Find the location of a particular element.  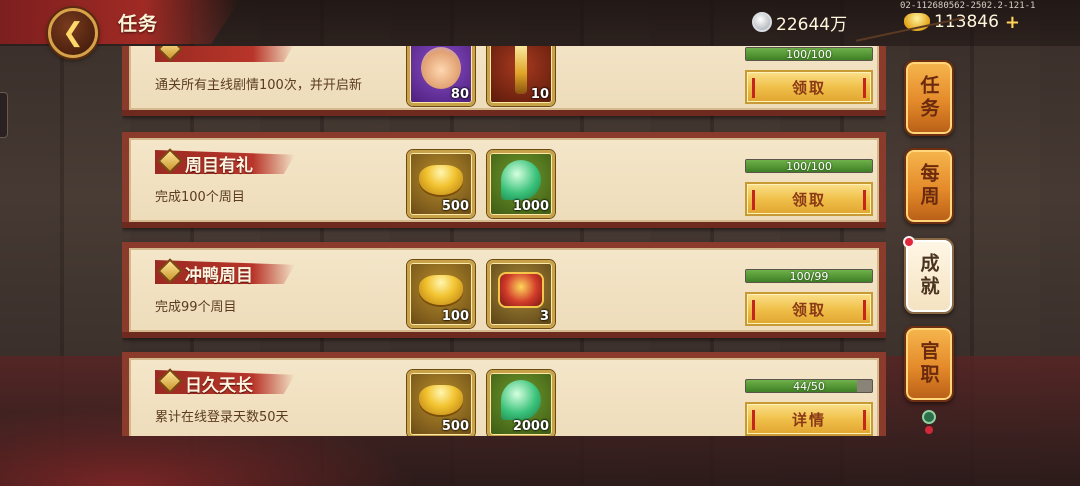

reward-slot: 100 is located at coordinates (441, 294).